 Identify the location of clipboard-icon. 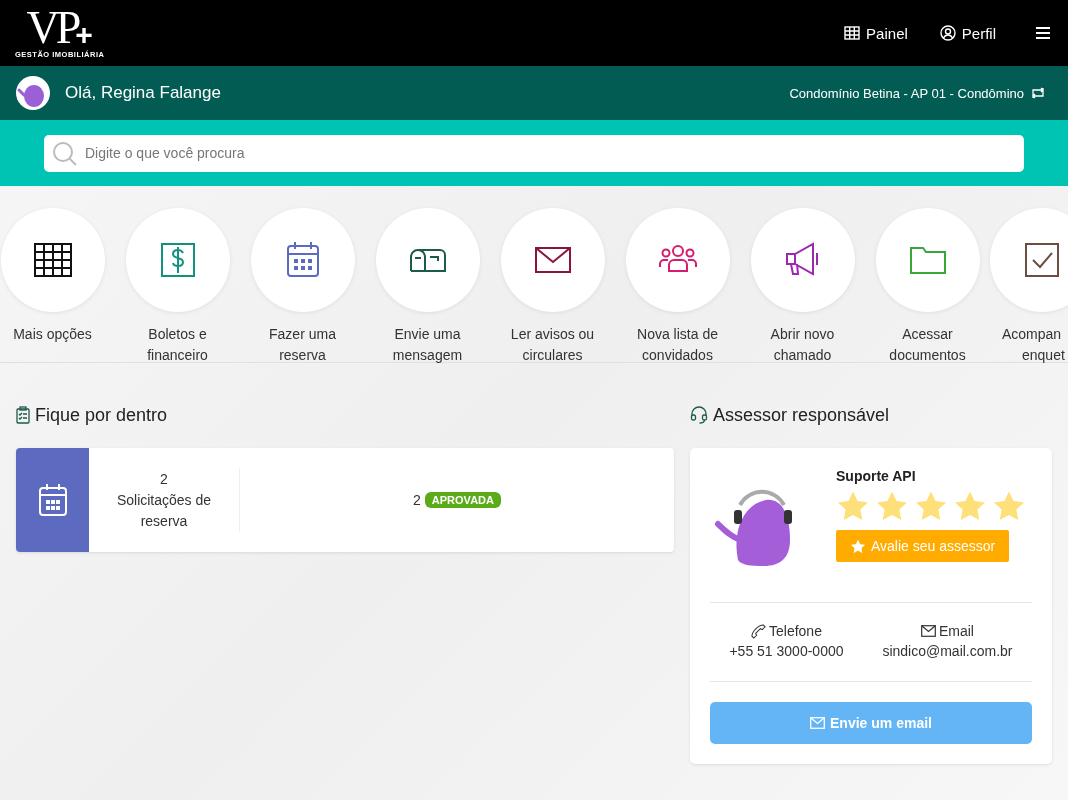
(23, 415).